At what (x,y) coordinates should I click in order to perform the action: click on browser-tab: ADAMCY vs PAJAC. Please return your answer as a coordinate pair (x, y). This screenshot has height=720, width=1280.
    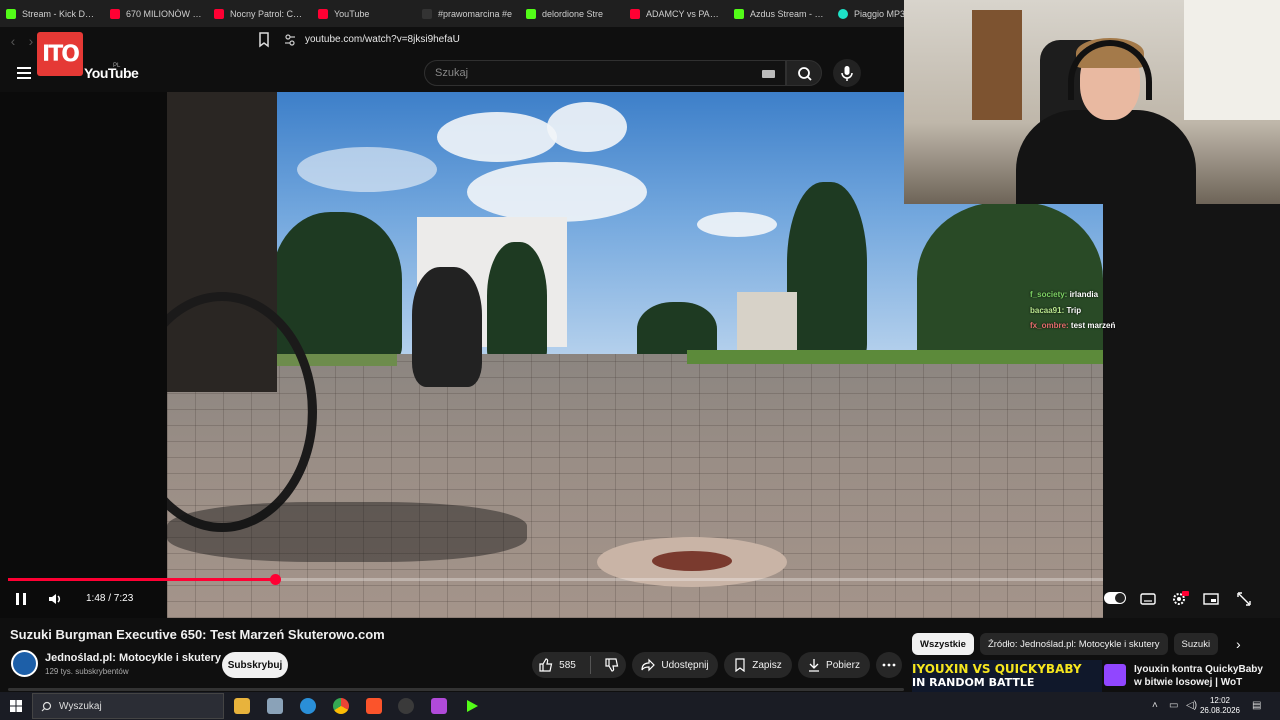
    Looking at the image, I should click on (676, 13).